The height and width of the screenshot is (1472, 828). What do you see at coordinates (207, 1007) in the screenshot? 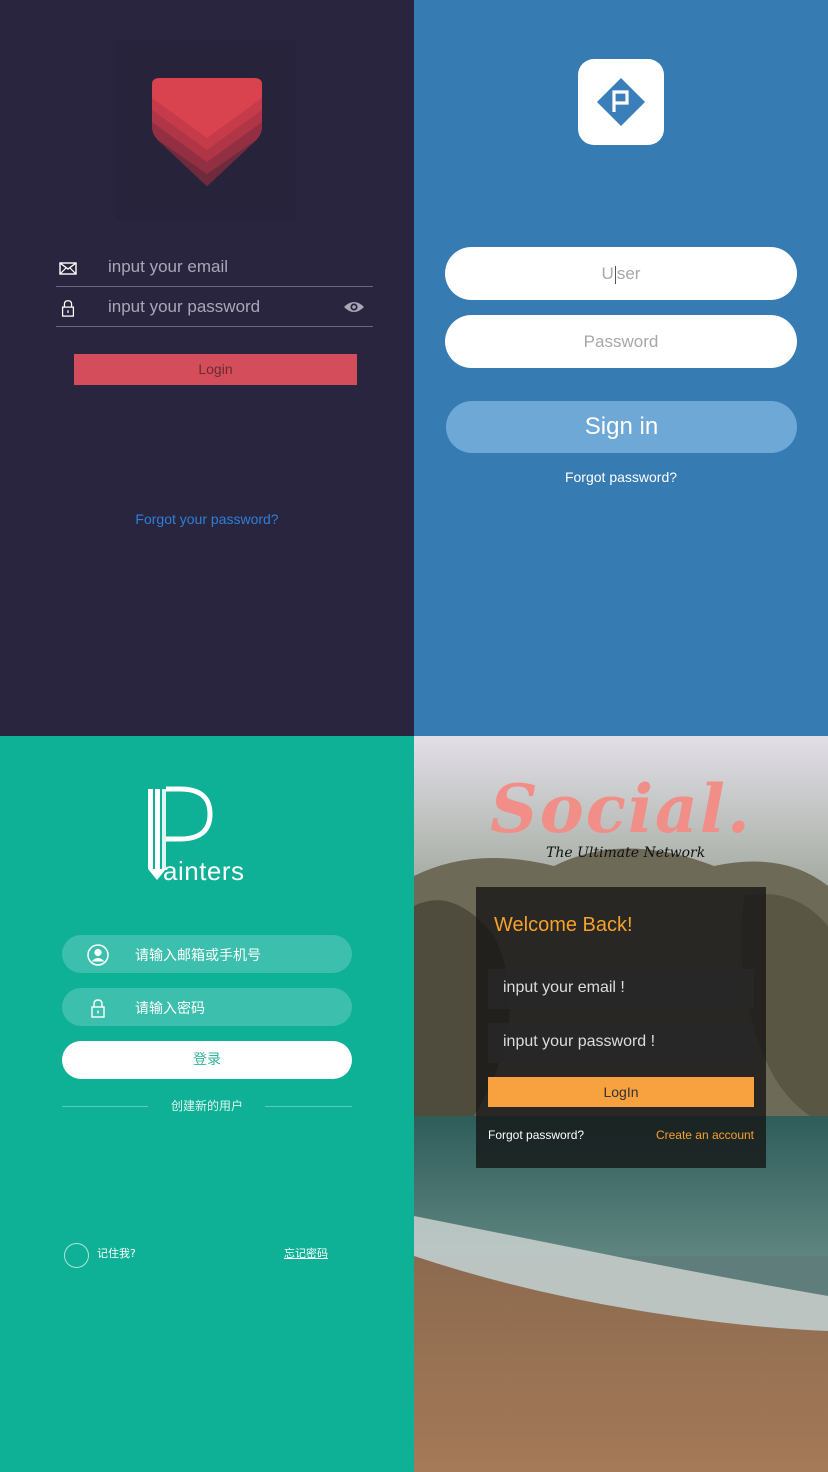
I see `password-field: 请输入密码` at bounding box center [207, 1007].